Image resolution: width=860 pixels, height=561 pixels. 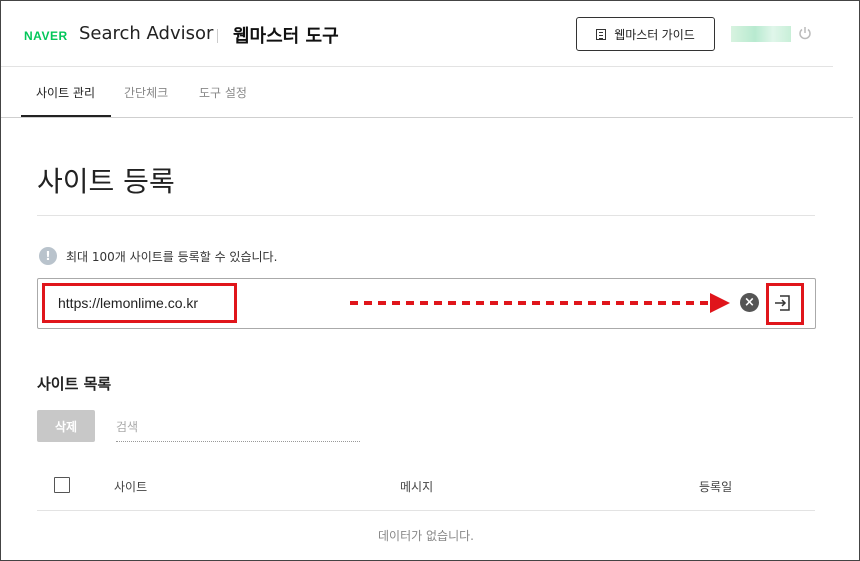 I want to click on tab-bar: 사이트 관리 간단체크 도구 설정, so click(x=427, y=92).